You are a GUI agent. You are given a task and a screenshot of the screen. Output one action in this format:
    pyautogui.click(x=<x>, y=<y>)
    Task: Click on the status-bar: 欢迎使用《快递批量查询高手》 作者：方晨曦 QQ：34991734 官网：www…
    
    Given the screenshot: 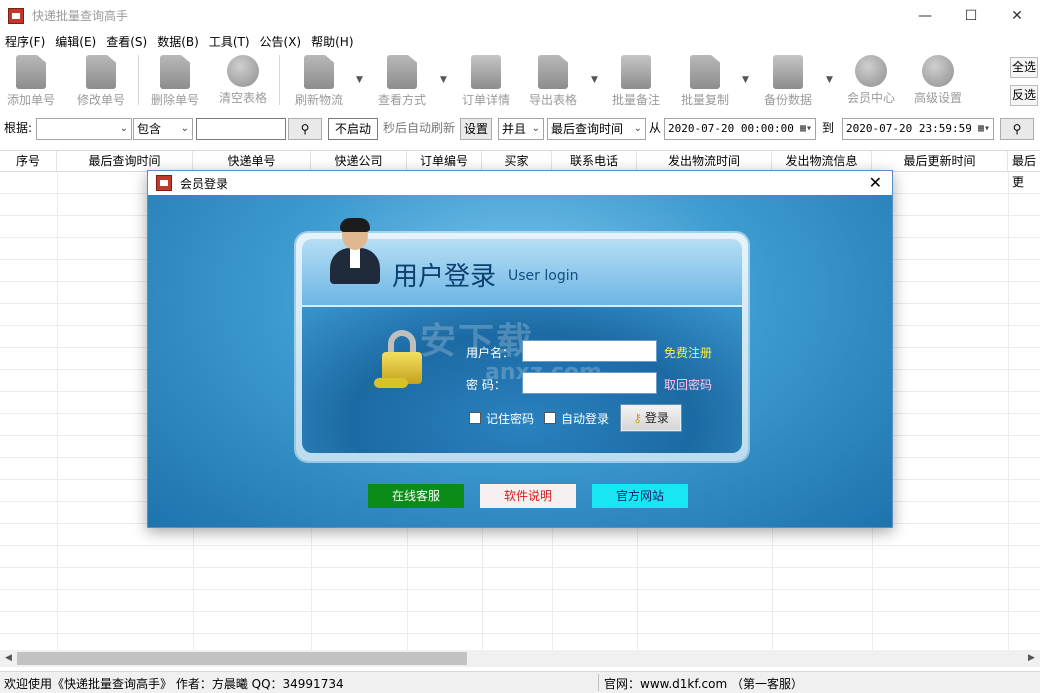 What is the action you would take?
    pyautogui.click(x=520, y=682)
    